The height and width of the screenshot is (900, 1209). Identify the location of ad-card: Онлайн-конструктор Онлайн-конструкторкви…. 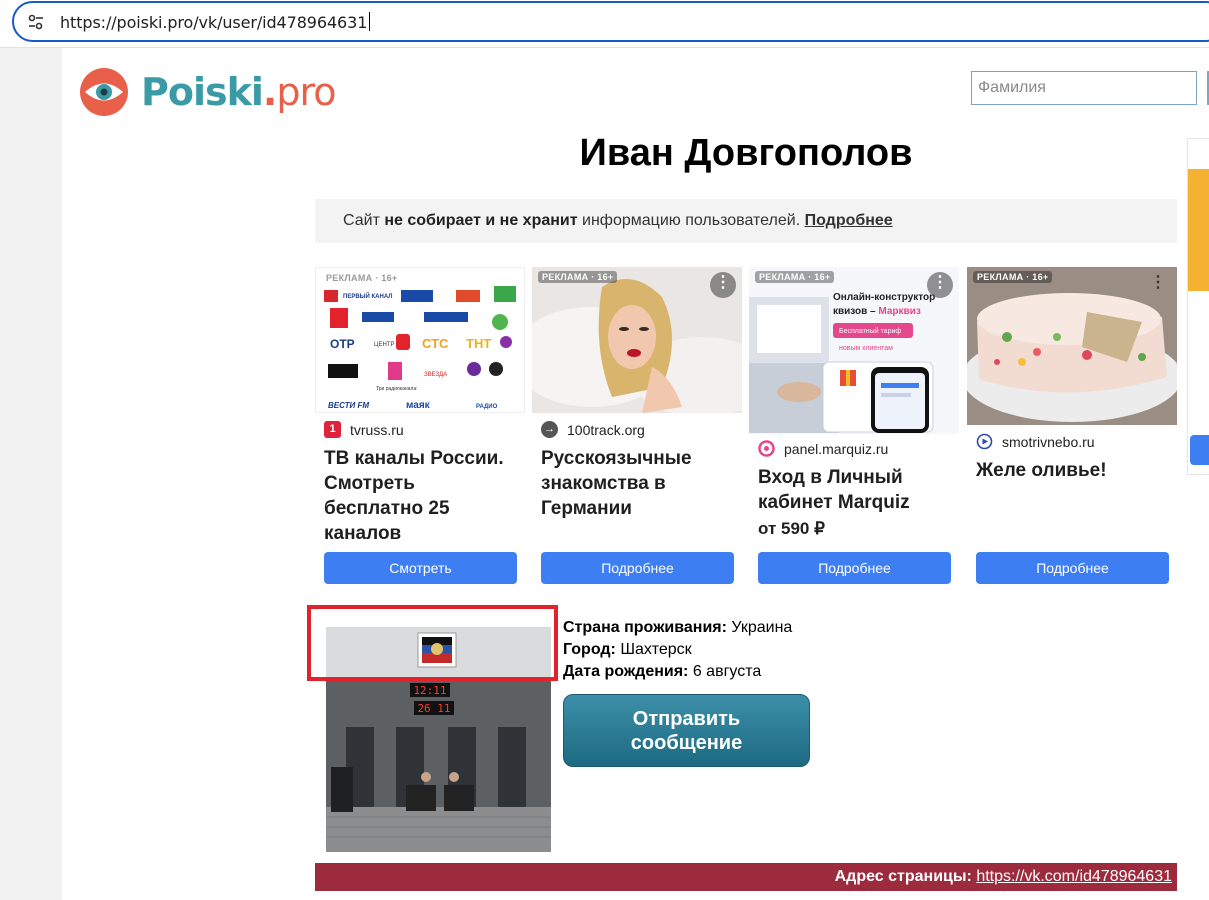
(854, 403).